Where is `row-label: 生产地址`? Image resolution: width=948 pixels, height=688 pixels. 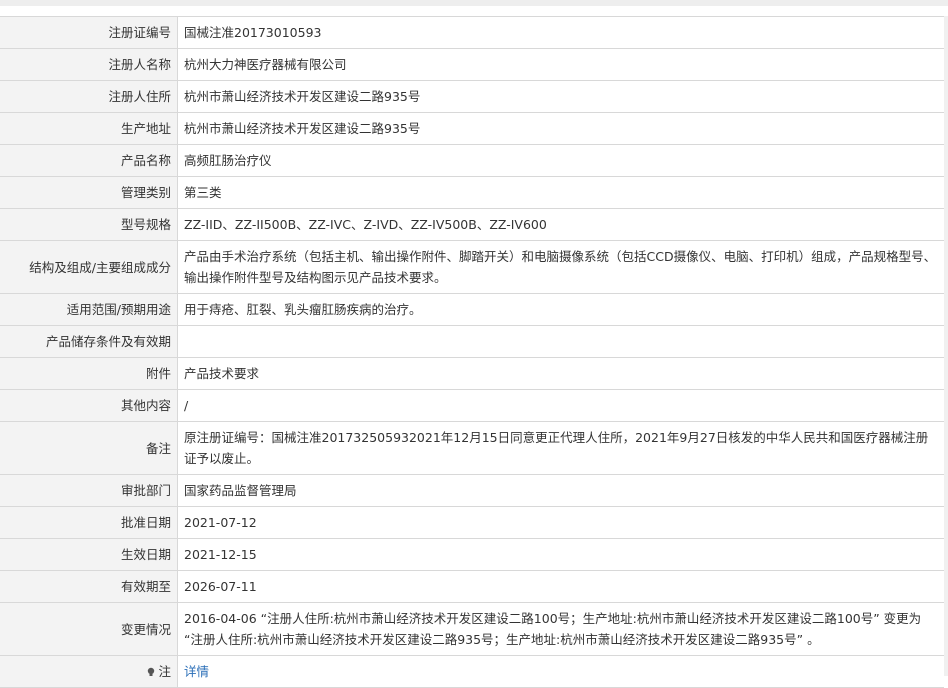 row-label: 生产地址 is located at coordinates (89, 128).